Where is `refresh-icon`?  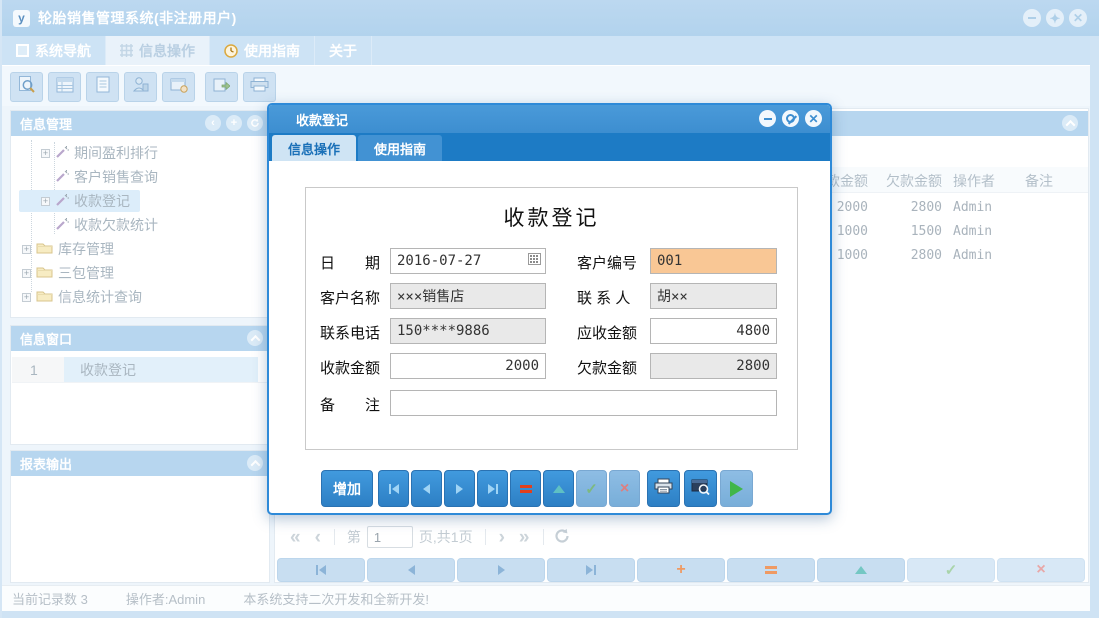
refresh-icon is located at coordinates (255, 123).